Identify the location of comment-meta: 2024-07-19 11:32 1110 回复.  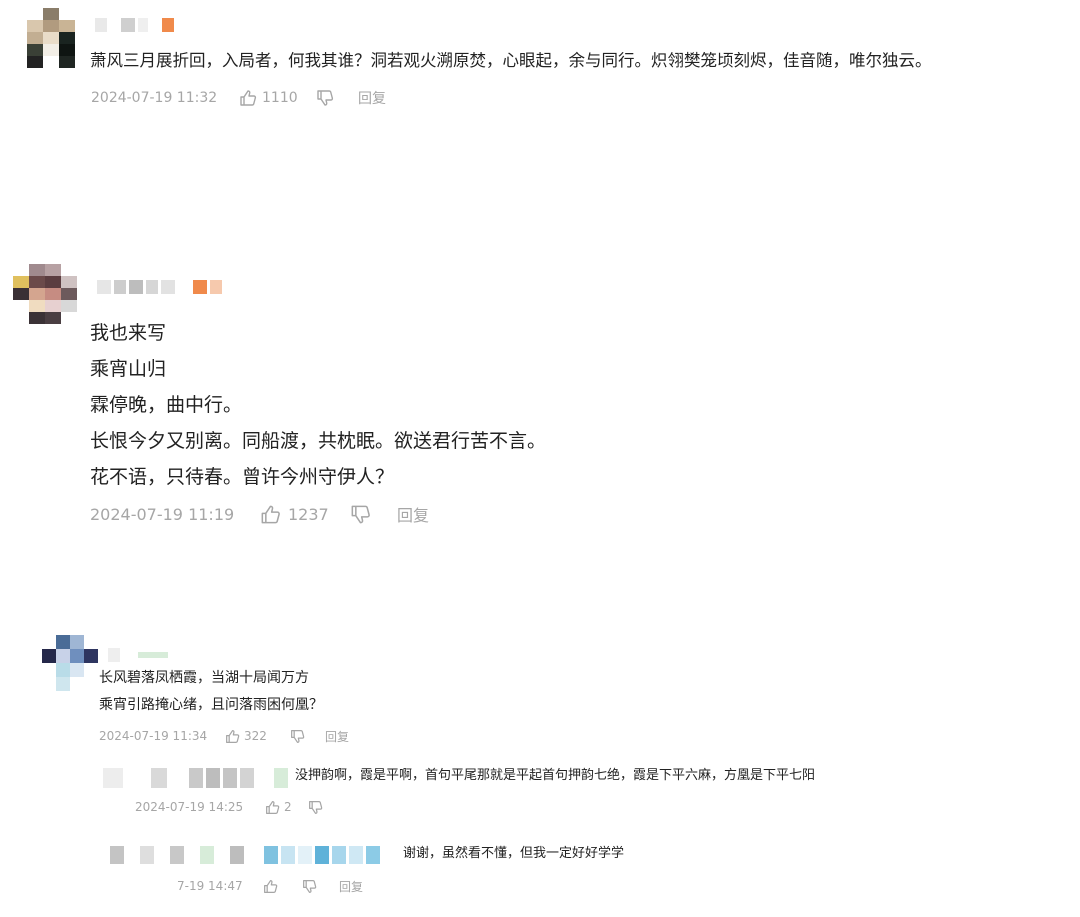
(238, 98).